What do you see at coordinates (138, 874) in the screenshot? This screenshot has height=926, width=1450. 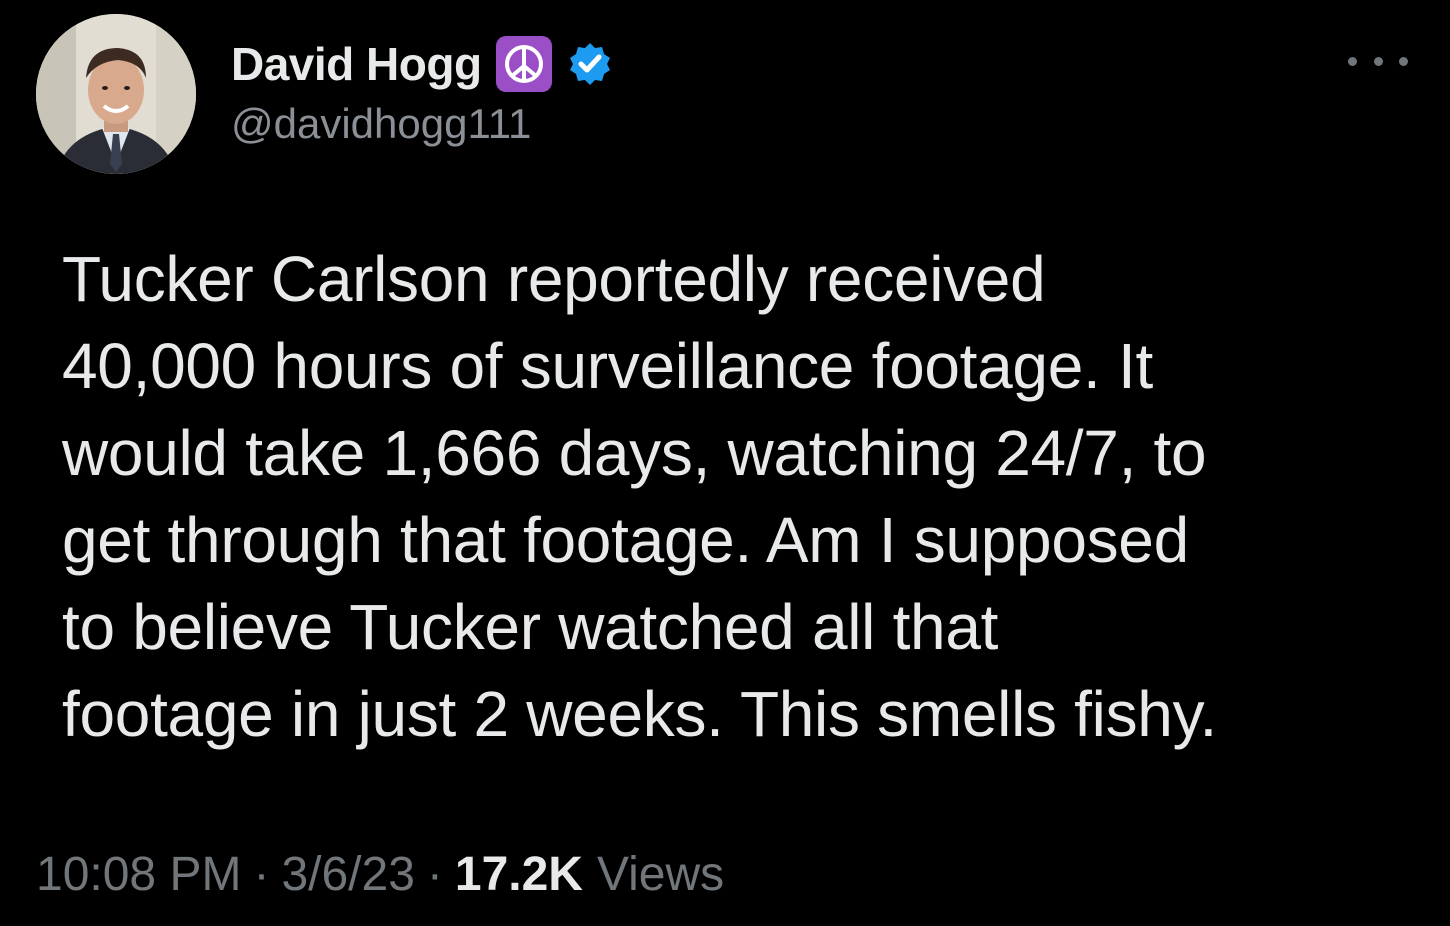 I see `tweet-time: 10:08 PM` at bounding box center [138, 874].